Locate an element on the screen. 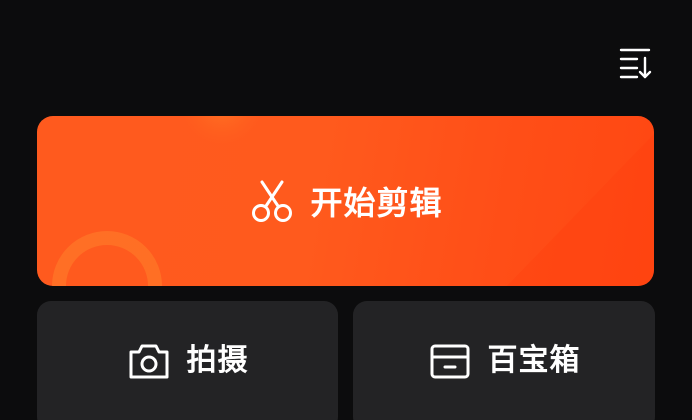 The image size is (692, 420). start-editing-label: 开始剪辑 is located at coordinates (376, 203).